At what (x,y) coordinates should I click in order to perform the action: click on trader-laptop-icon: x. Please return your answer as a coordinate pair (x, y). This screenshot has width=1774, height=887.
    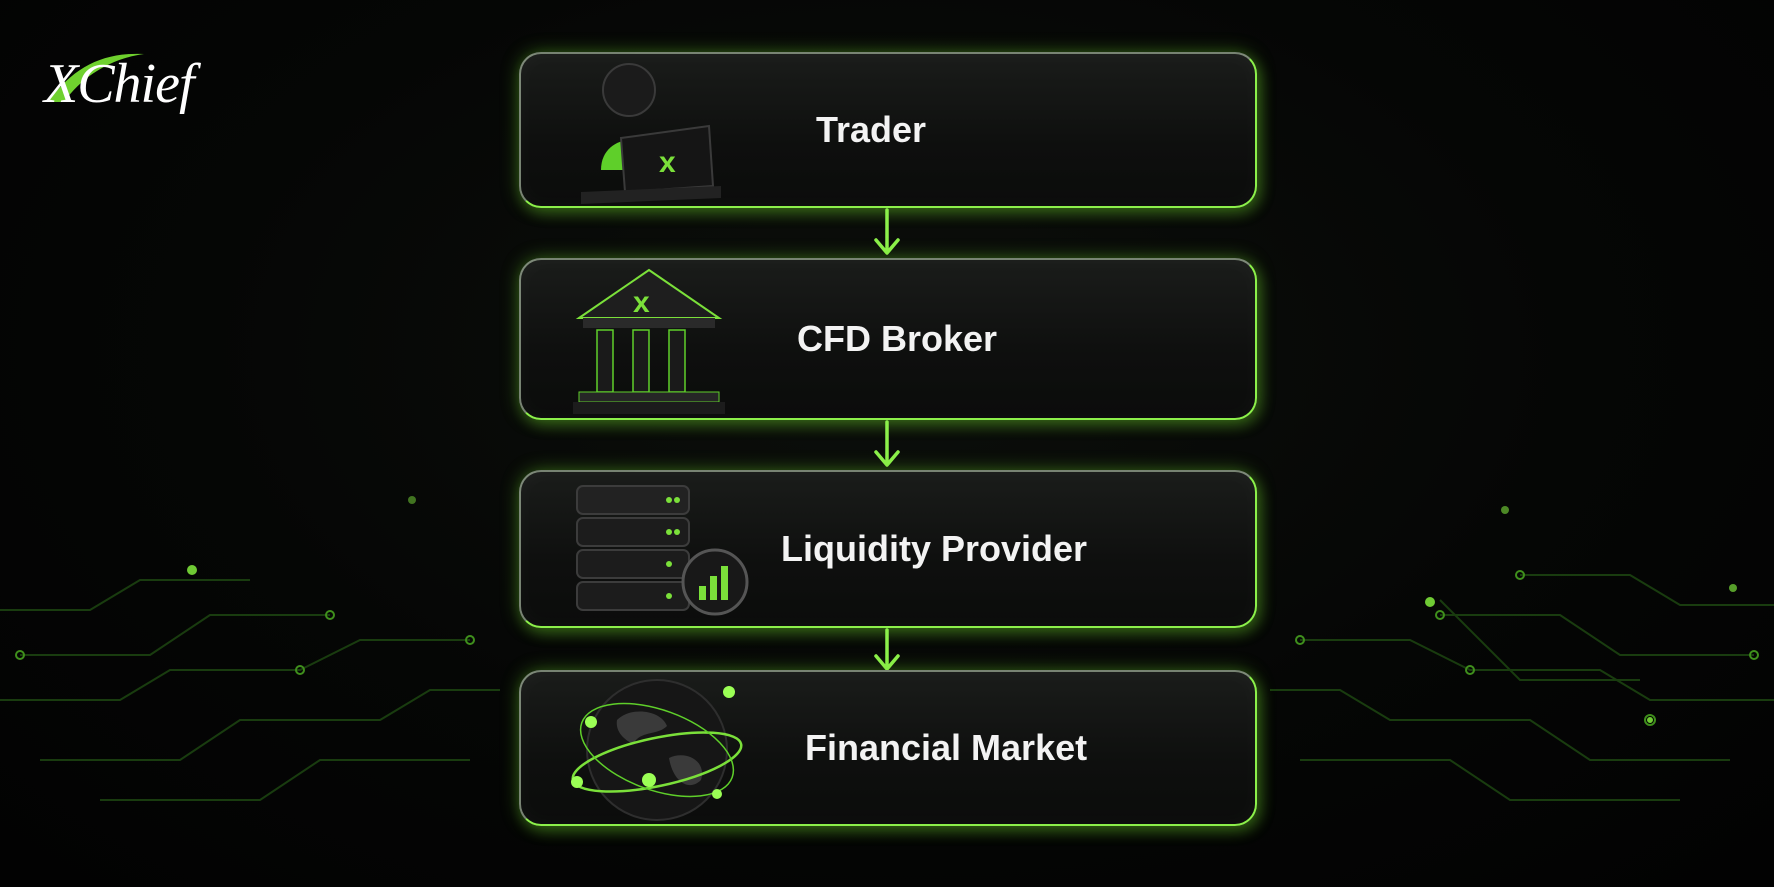
    Looking at the image, I should click on (651, 133).